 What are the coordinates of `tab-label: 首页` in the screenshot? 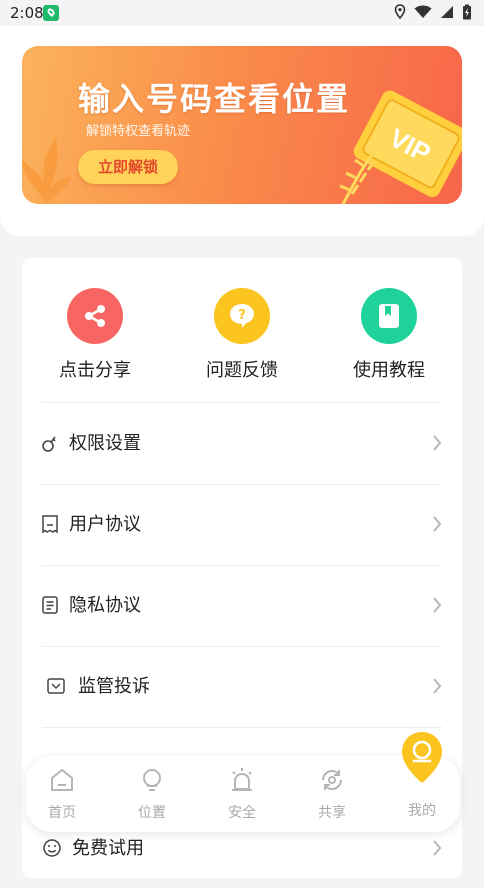 It's located at (62, 813).